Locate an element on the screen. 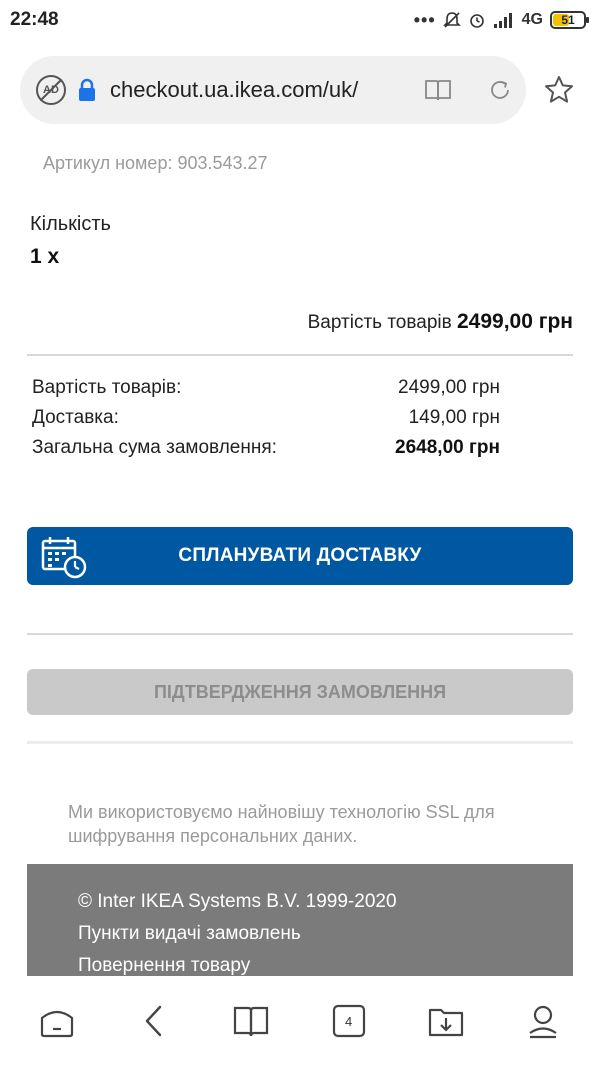  goods-total: Вартість товарів 2499,00 грн is located at coordinates (440, 322).